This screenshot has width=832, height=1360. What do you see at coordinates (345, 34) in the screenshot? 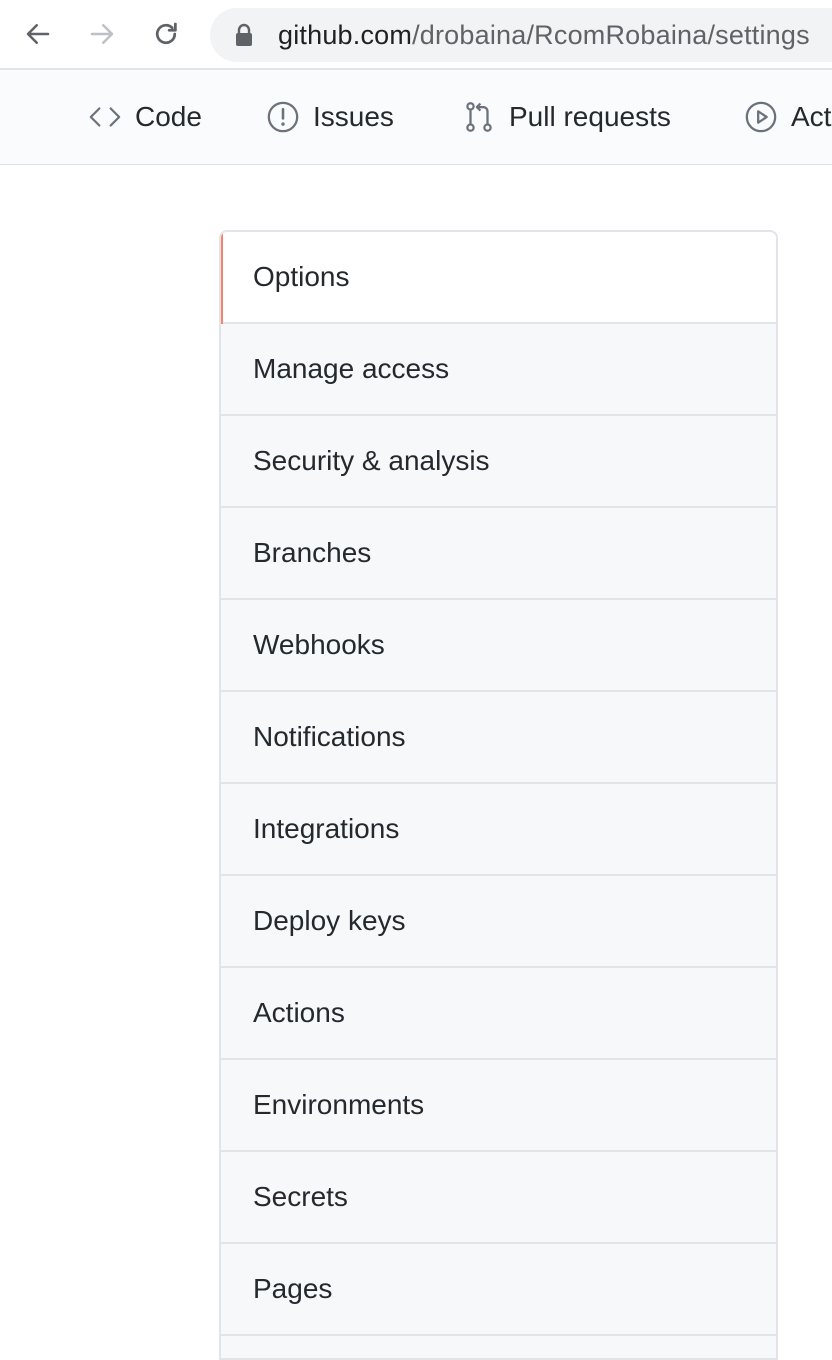
I see `url-host: github.com` at bounding box center [345, 34].